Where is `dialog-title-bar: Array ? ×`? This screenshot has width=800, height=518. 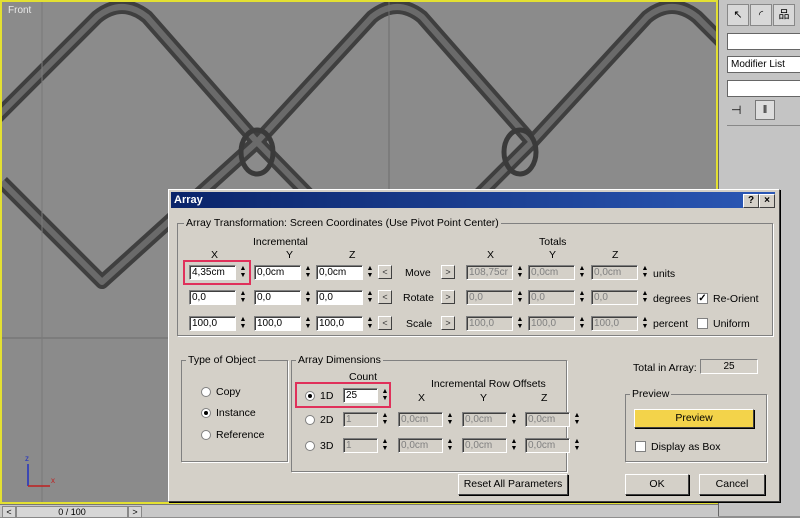
dialog-title-bar: Array ? × is located at coordinates (473, 200).